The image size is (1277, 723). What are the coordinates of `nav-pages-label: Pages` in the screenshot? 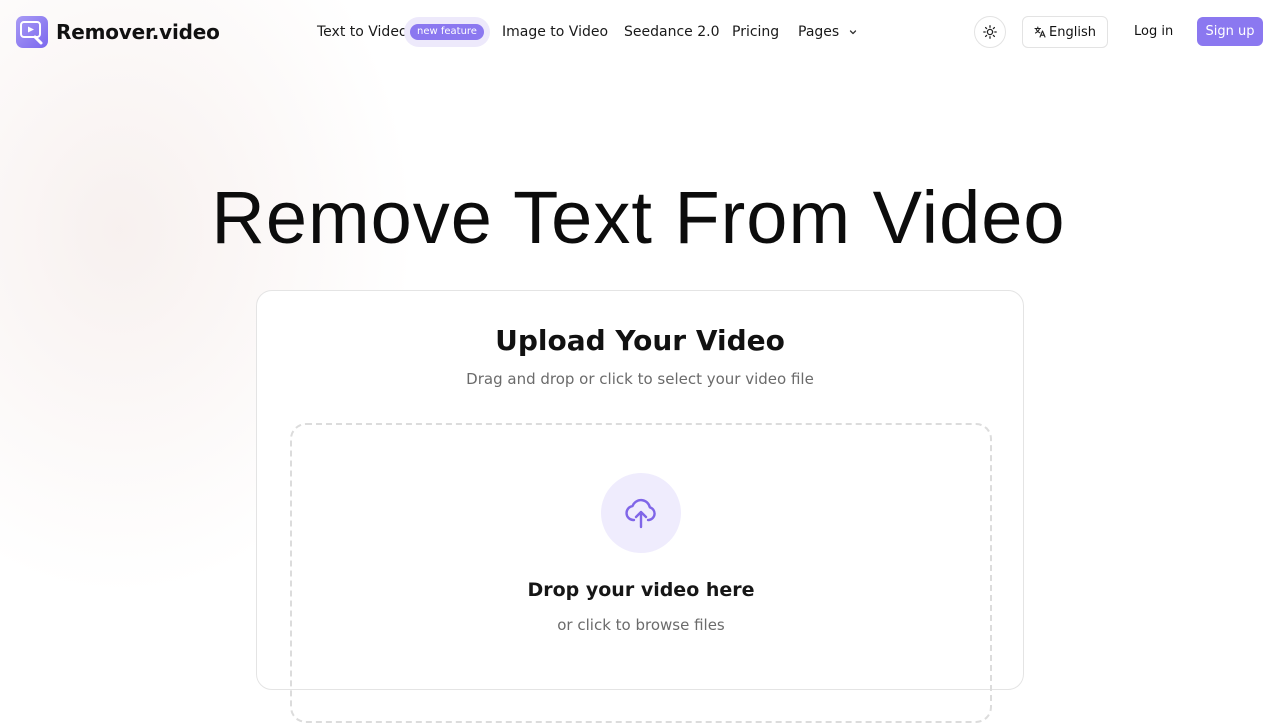 It's located at (819, 32).